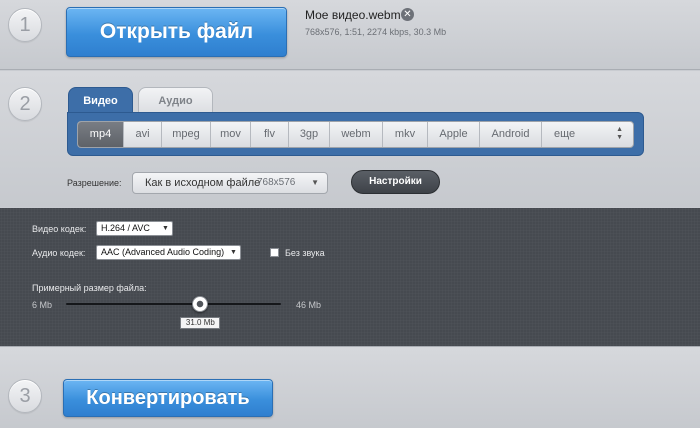  I want to click on file-size-min: 6 Mb, so click(42, 305).